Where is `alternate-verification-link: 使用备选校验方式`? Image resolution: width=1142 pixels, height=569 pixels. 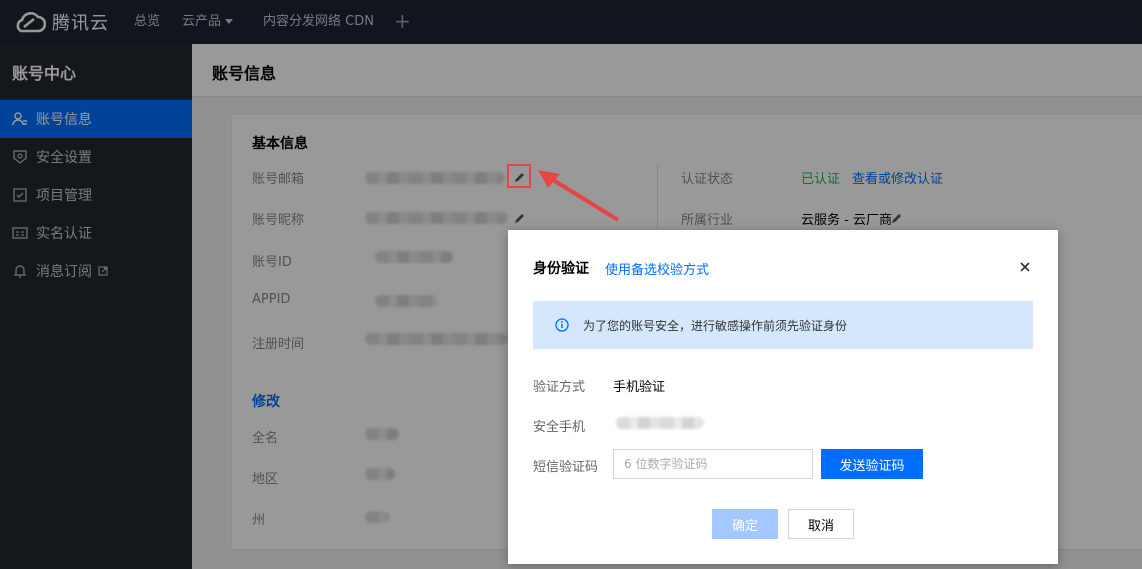
alternate-verification-link: 使用备选校验方式 is located at coordinates (657, 268).